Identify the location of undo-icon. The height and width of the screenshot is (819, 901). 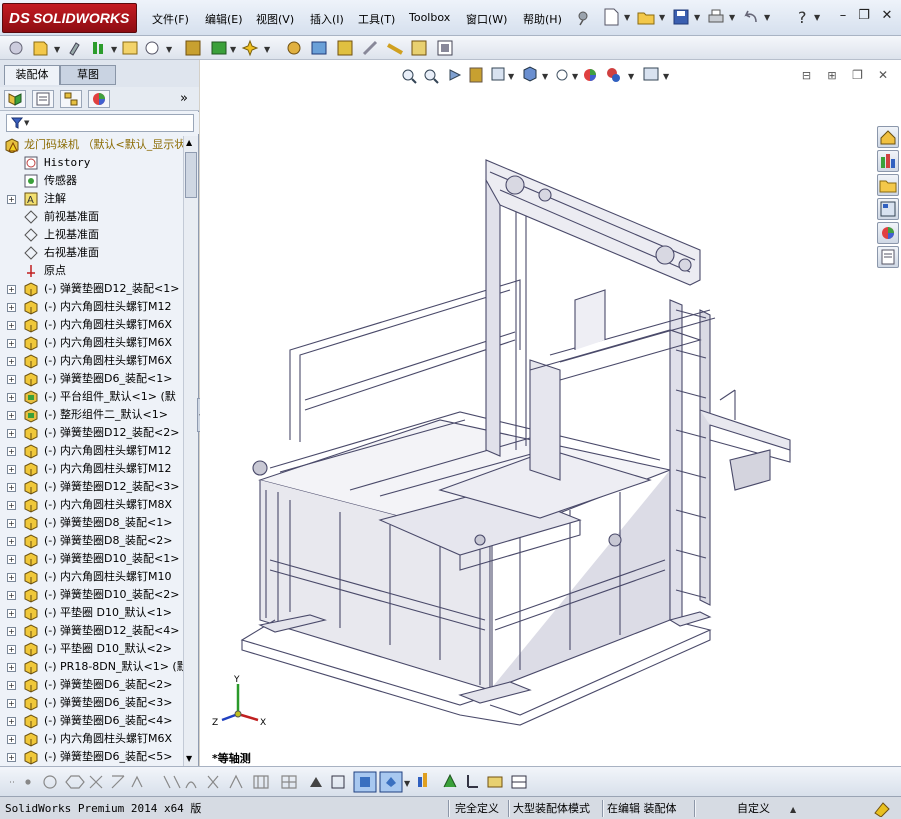
(751, 17).